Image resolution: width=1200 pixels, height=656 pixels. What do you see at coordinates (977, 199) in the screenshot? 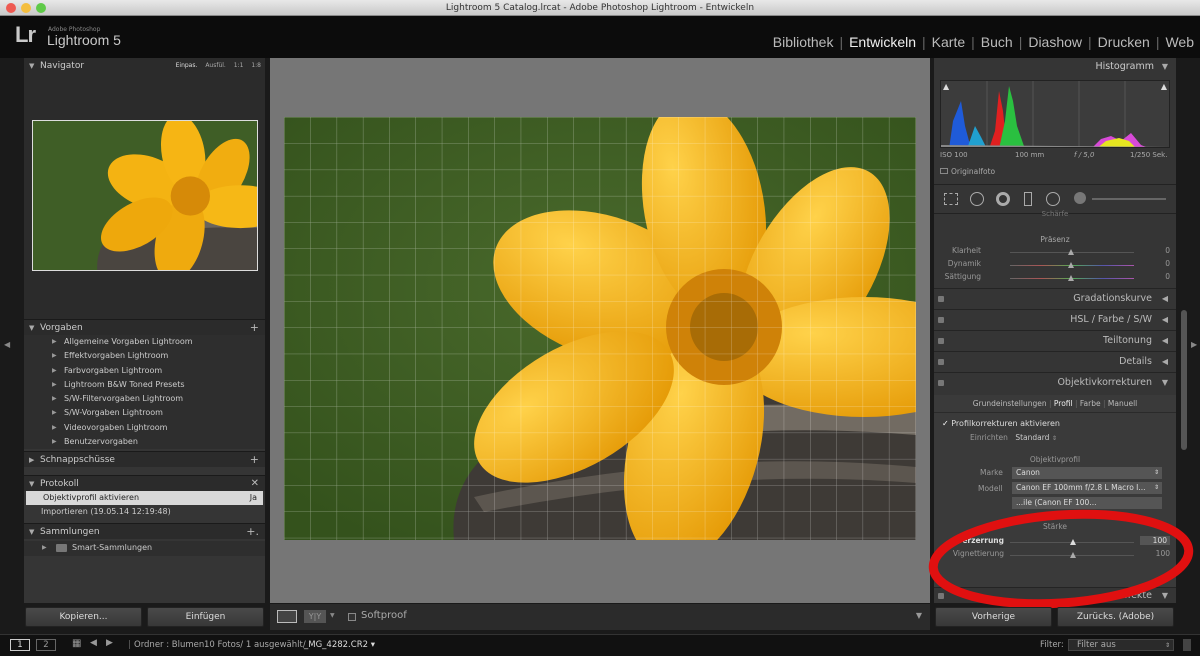
I see `spot-removal-icon` at bounding box center [977, 199].